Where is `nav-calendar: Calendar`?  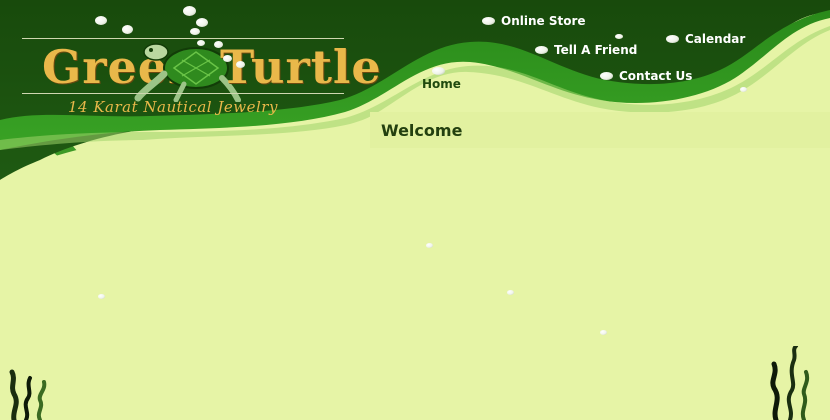
nav-calendar: Calendar is located at coordinates (705, 39).